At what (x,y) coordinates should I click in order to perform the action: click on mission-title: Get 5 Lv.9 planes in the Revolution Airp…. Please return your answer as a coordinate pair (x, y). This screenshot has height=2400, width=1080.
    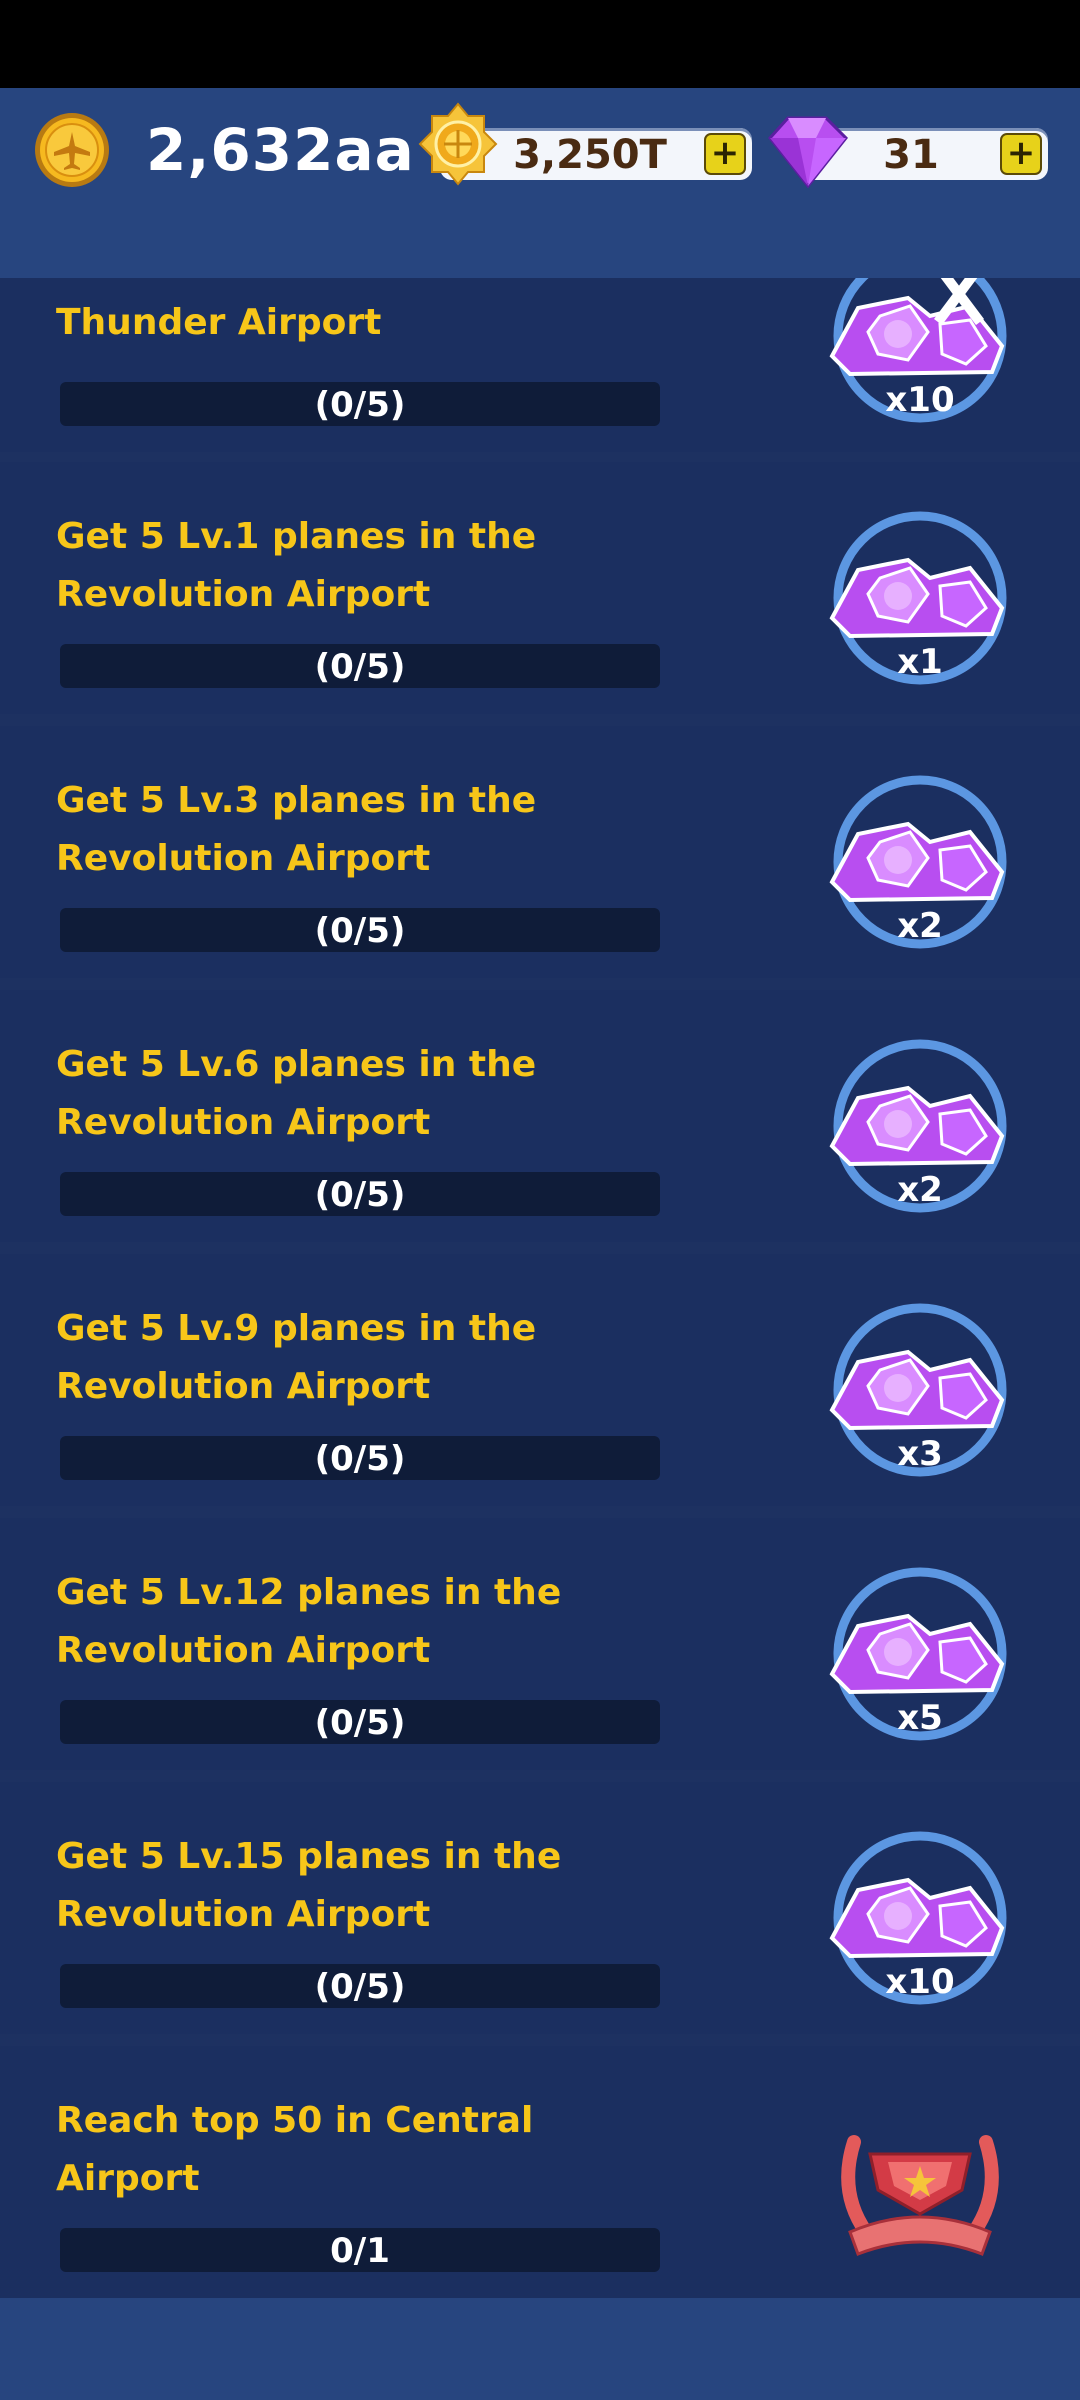
    Looking at the image, I should click on (296, 1357).